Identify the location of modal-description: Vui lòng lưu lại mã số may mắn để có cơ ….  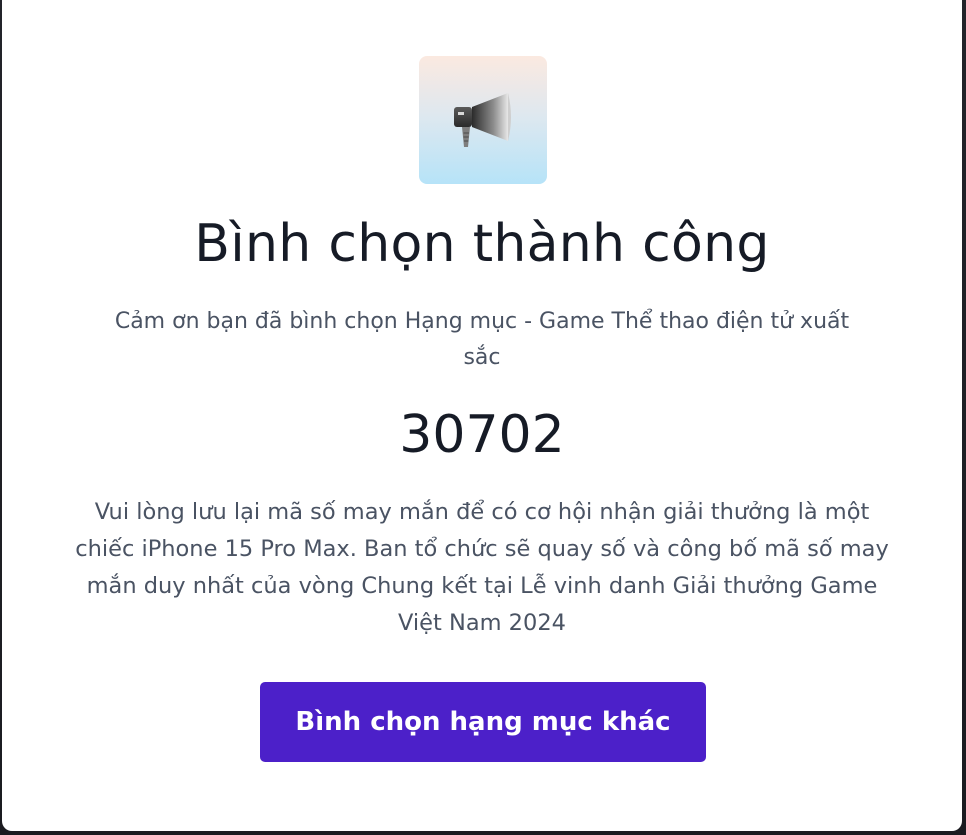
(482, 567).